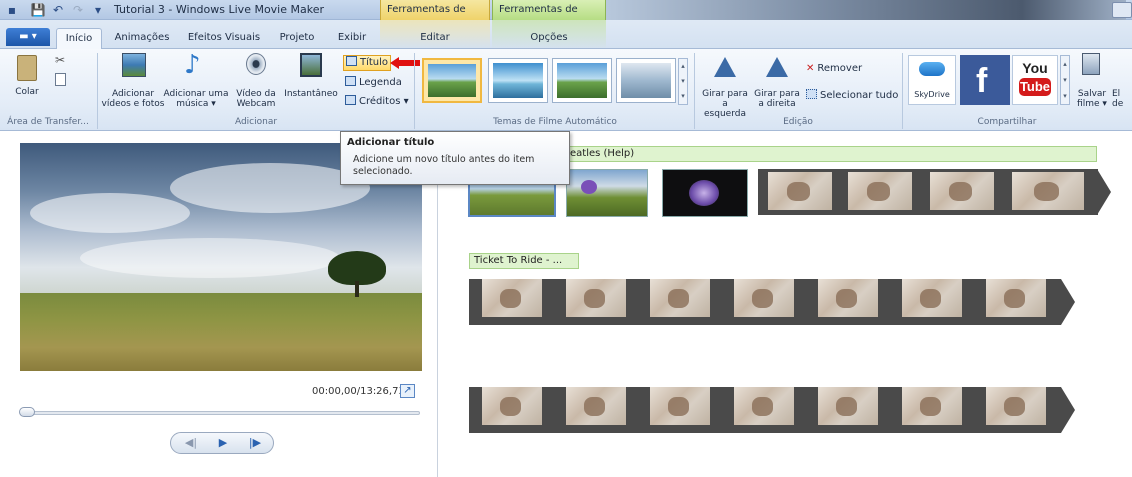 The image size is (1132, 477). Describe the element at coordinates (1068, 302) in the screenshot. I see `clip-continue-arrow` at that location.